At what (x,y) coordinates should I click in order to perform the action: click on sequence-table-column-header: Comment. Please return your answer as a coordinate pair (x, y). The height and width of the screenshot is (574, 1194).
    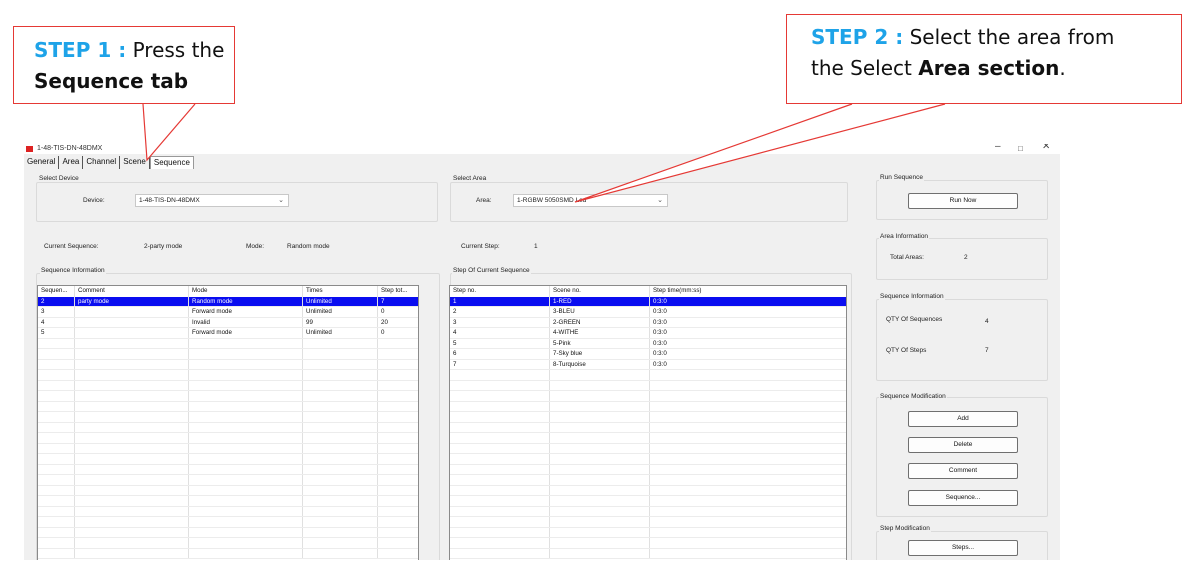
    Looking at the image, I should click on (132, 291).